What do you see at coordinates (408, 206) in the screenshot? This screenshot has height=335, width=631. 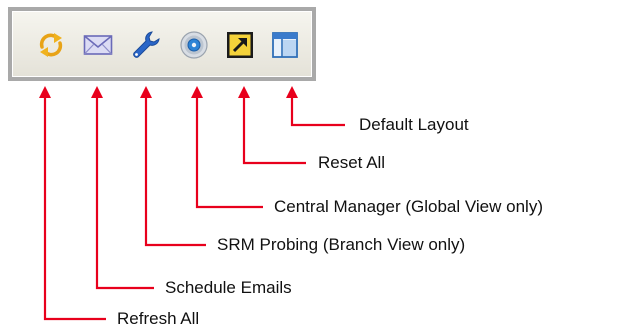 I see `callout-label-central-manager: Central Manager (Global View only)` at bounding box center [408, 206].